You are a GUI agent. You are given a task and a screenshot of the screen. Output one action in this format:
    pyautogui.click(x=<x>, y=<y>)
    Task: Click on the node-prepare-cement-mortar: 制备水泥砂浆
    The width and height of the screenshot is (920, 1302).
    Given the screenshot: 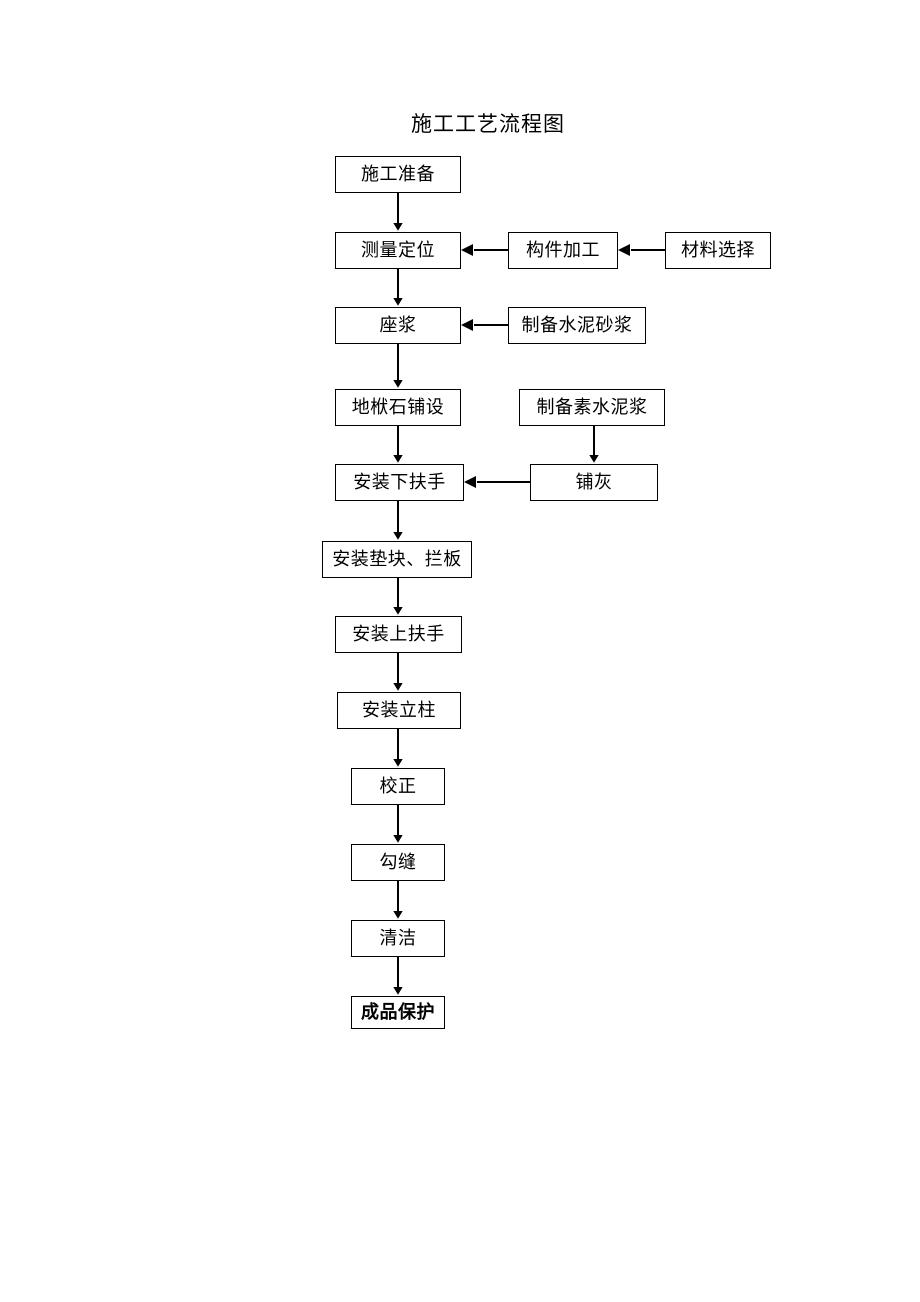 What is the action you would take?
    pyautogui.click(x=577, y=325)
    